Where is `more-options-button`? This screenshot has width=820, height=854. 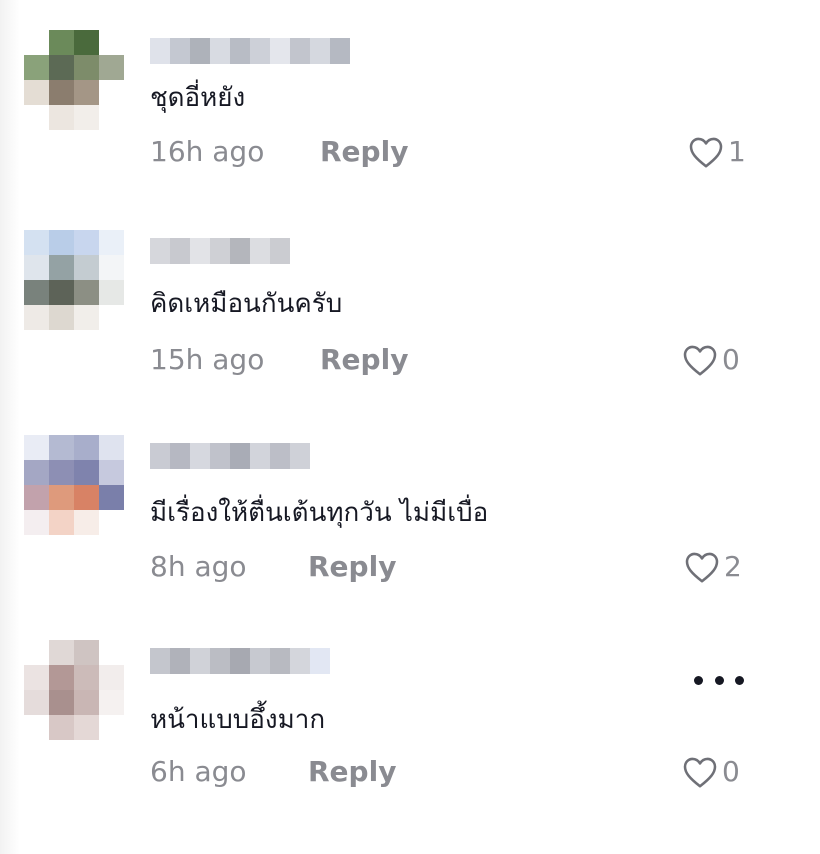
more-options-button is located at coordinates (719, 680).